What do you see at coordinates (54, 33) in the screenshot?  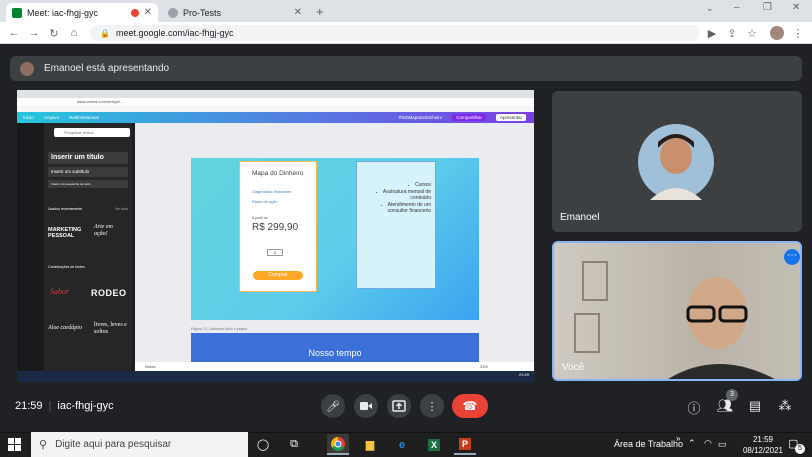 I see `reload-icon: ↻` at bounding box center [54, 33].